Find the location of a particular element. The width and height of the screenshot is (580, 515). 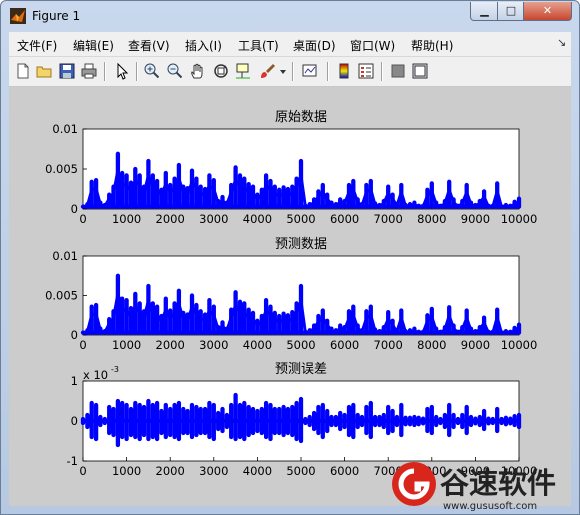

link-plot-icon is located at coordinates (310, 71).